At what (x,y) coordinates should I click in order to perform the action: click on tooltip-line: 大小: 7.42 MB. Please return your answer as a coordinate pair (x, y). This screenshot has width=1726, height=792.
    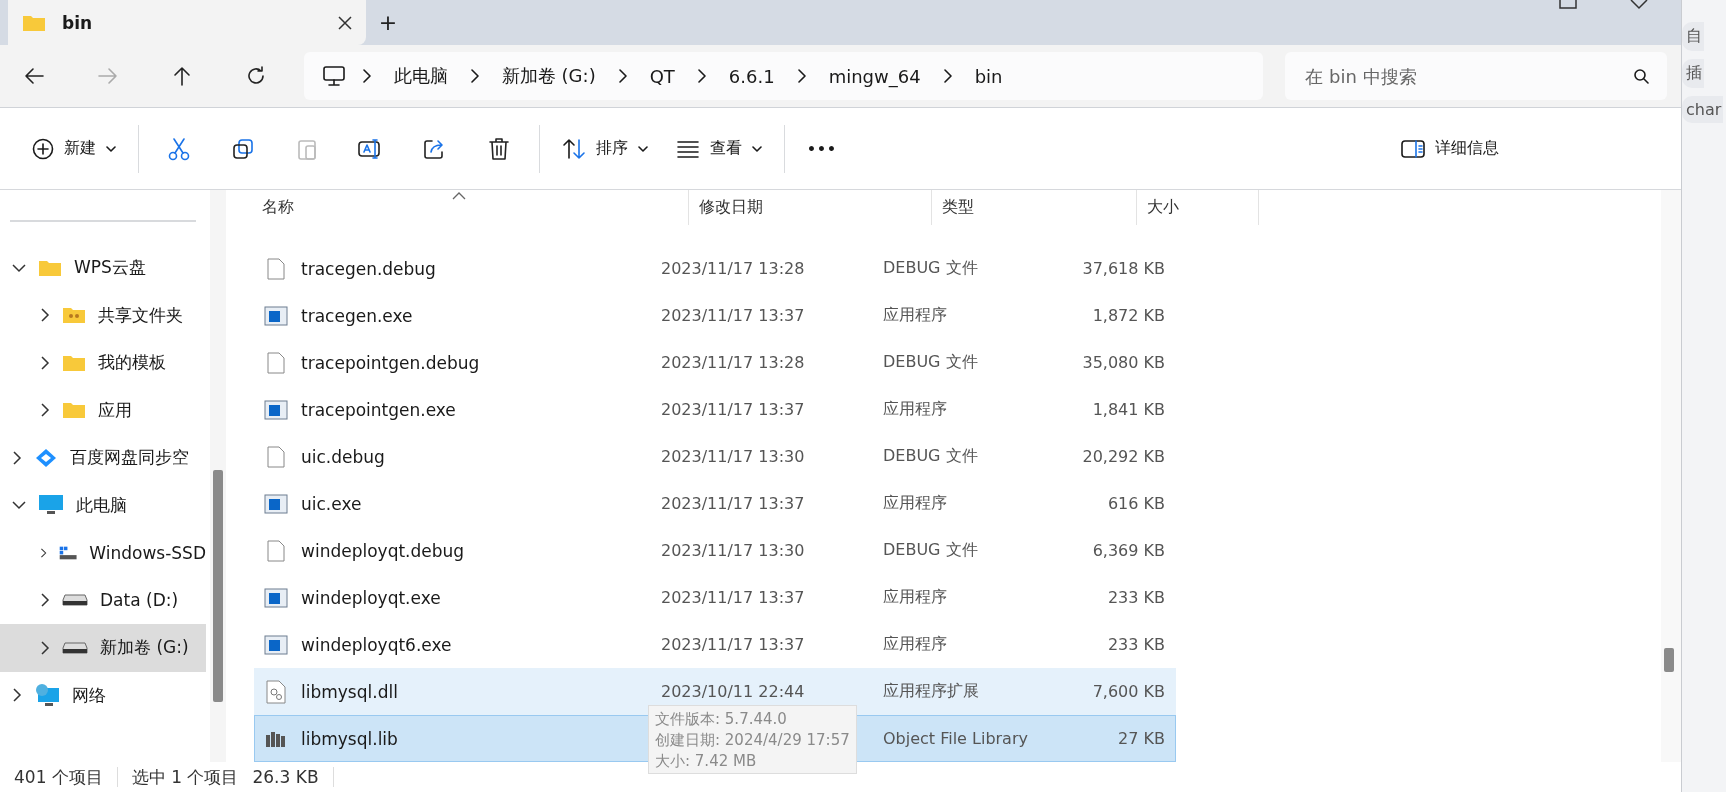
    Looking at the image, I should click on (706, 761).